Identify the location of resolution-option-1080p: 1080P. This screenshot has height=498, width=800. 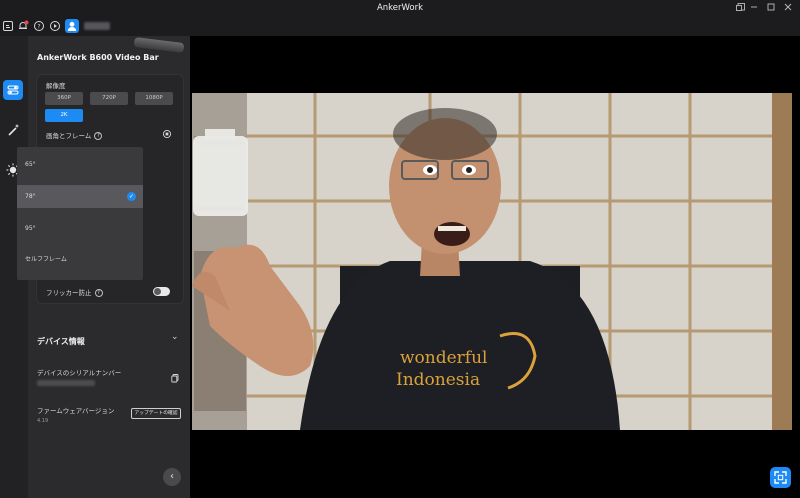
(154, 98).